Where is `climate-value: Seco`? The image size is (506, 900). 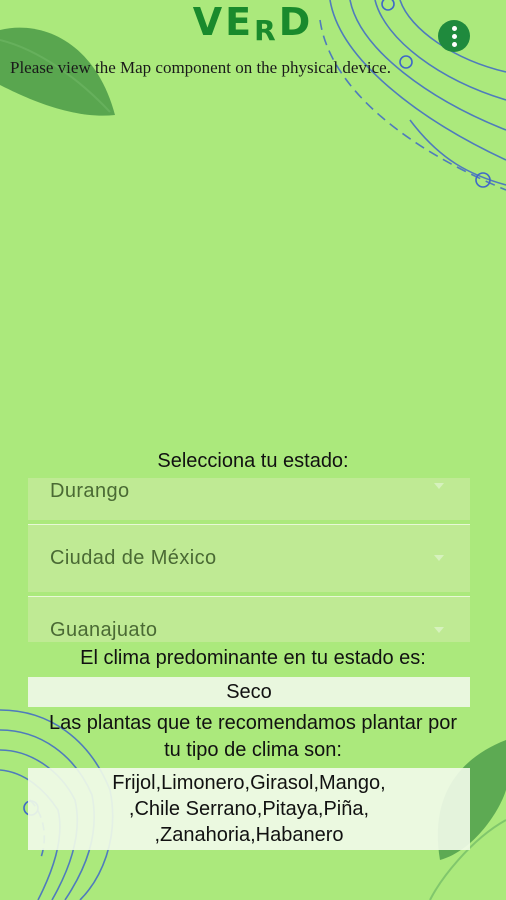
climate-value: Seco is located at coordinates (249, 692).